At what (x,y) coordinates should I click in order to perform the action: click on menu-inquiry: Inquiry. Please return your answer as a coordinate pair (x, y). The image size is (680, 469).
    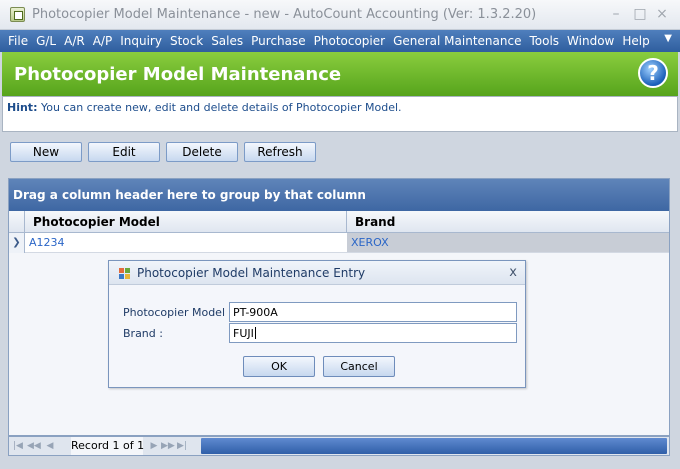
    Looking at the image, I should click on (141, 41).